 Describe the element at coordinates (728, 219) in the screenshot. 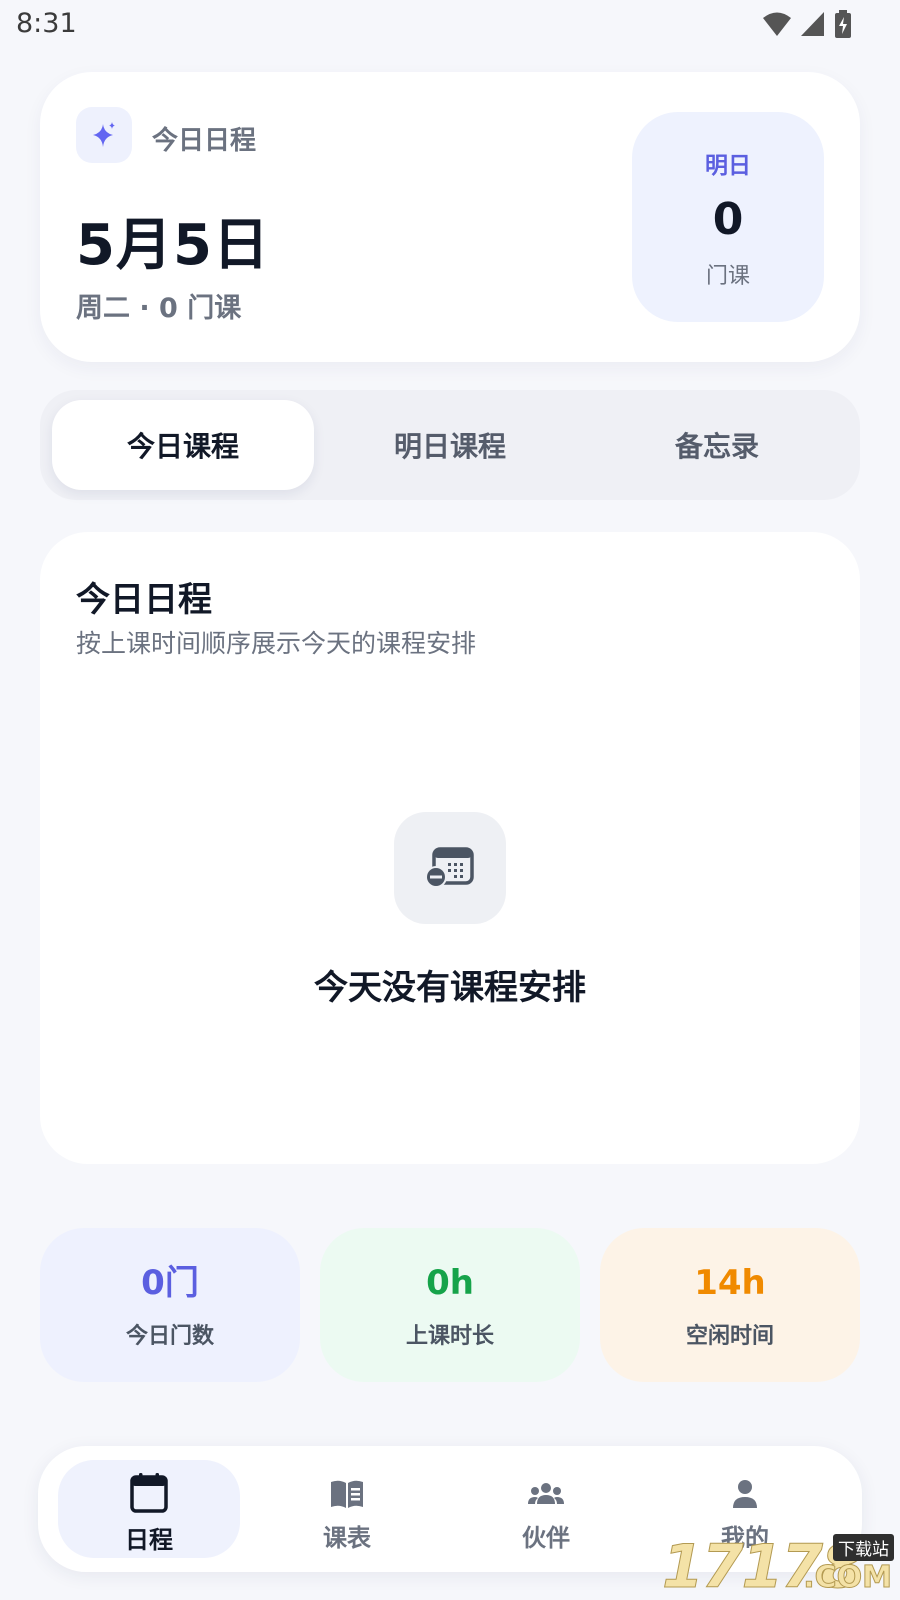

I see `tomorrow-count: 0` at that location.